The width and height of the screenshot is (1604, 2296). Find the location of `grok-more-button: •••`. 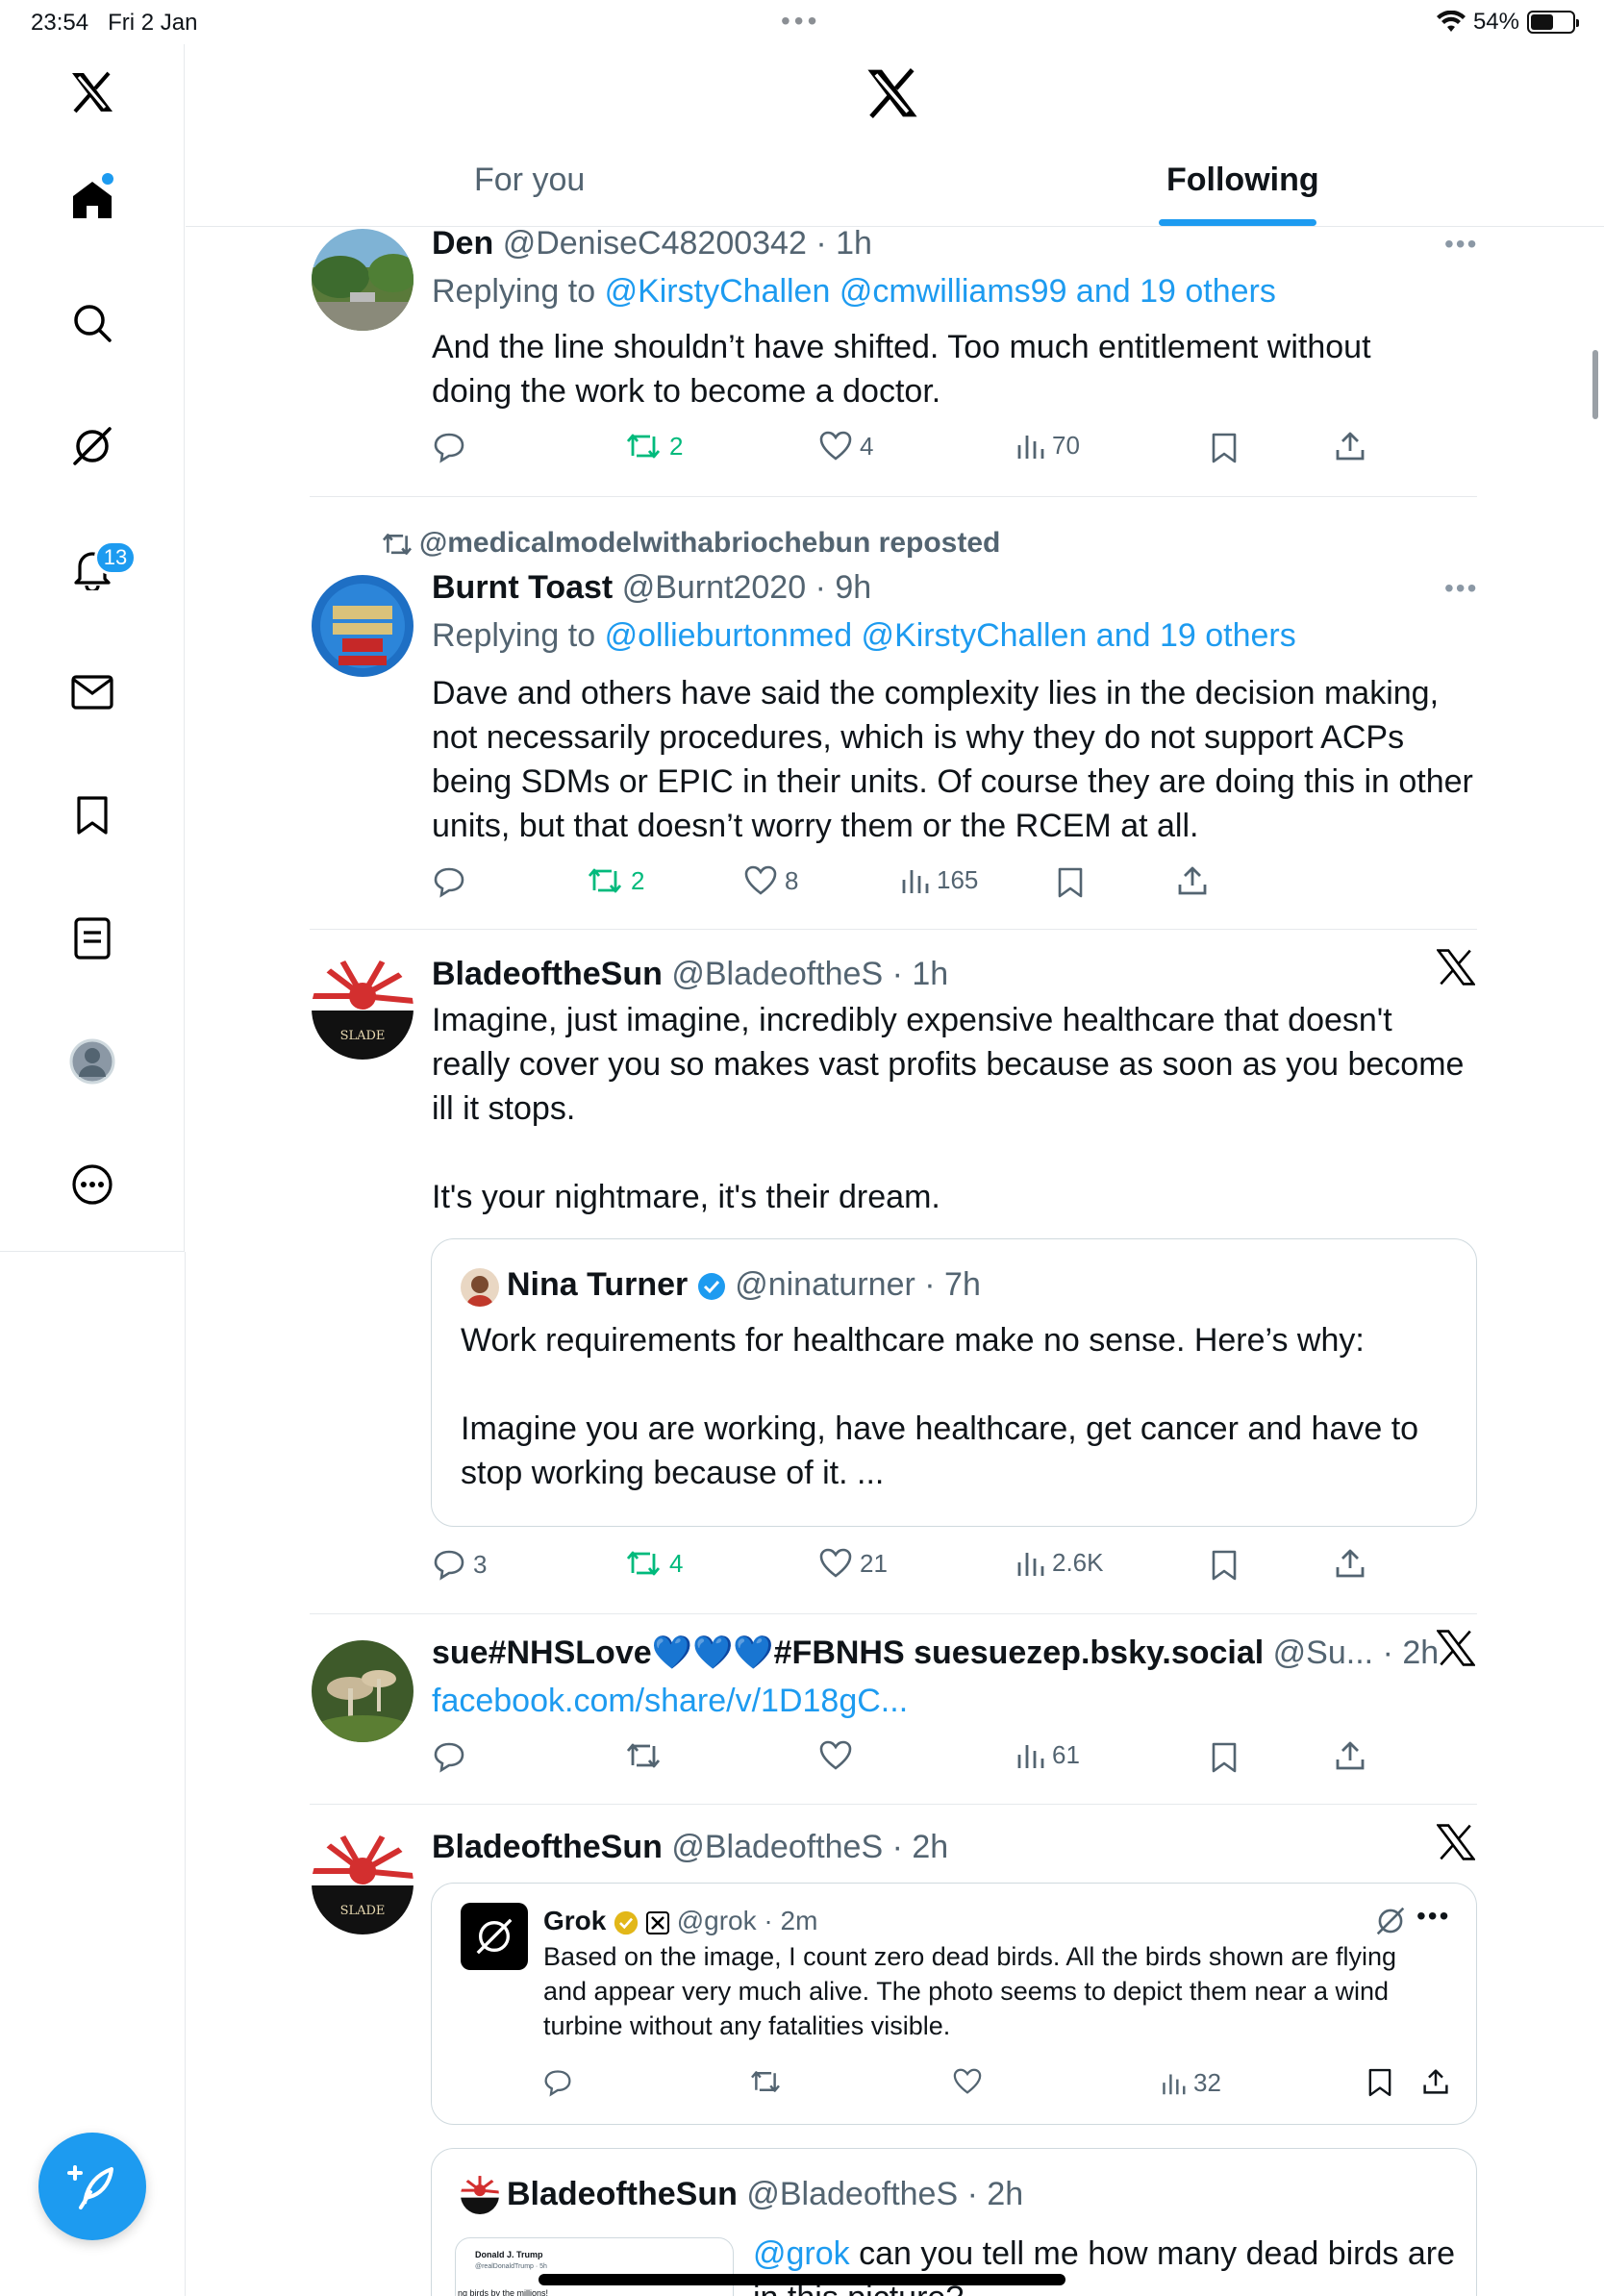

grok-more-button: ••• is located at coordinates (1433, 1916).